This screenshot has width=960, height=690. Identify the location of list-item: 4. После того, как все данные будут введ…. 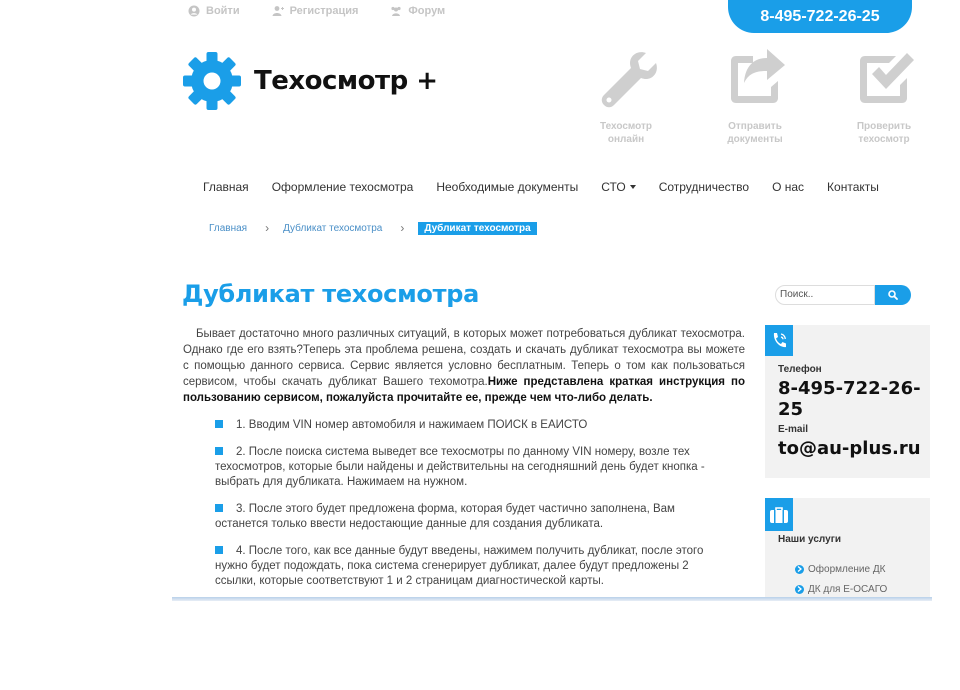
(467, 566).